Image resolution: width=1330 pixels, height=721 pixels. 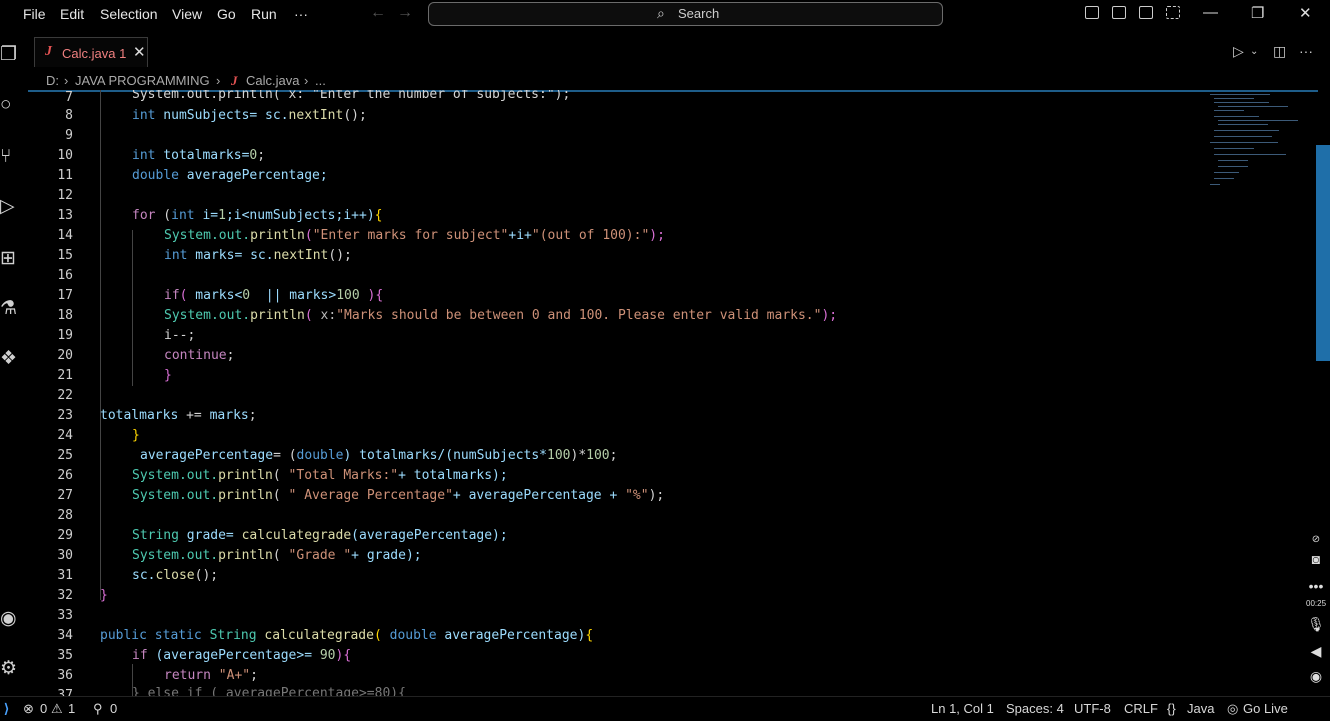 What do you see at coordinates (65, 315) in the screenshot?
I see `line-number: 18` at bounding box center [65, 315].